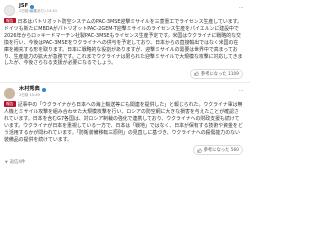  Describe the element at coordinates (221, 151) in the screenshot. I see `helpful-count: 参考になった 560` at that location.